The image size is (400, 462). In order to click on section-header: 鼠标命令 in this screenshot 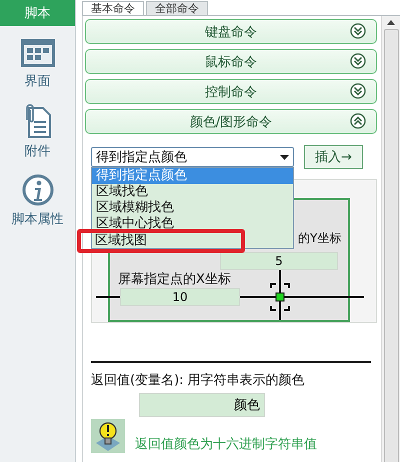, I will do `click(231, 61)`.